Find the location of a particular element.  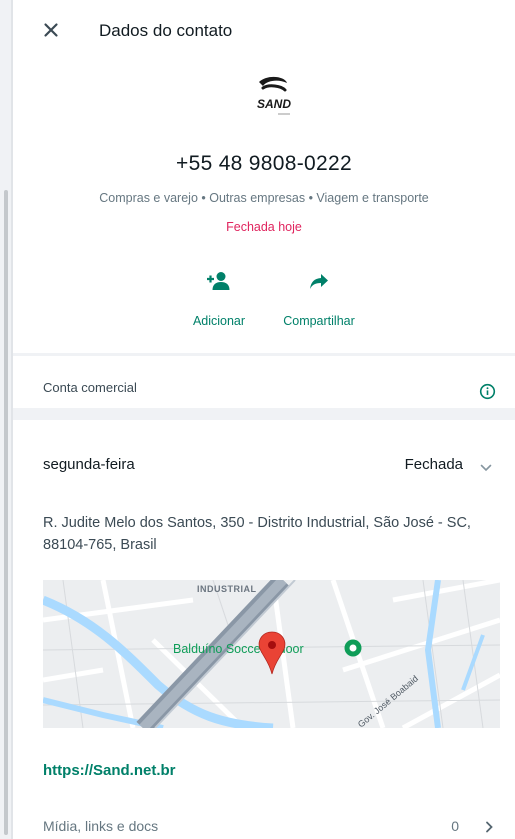

hours-day: segunda-feira is located at coordinates (89, 464).